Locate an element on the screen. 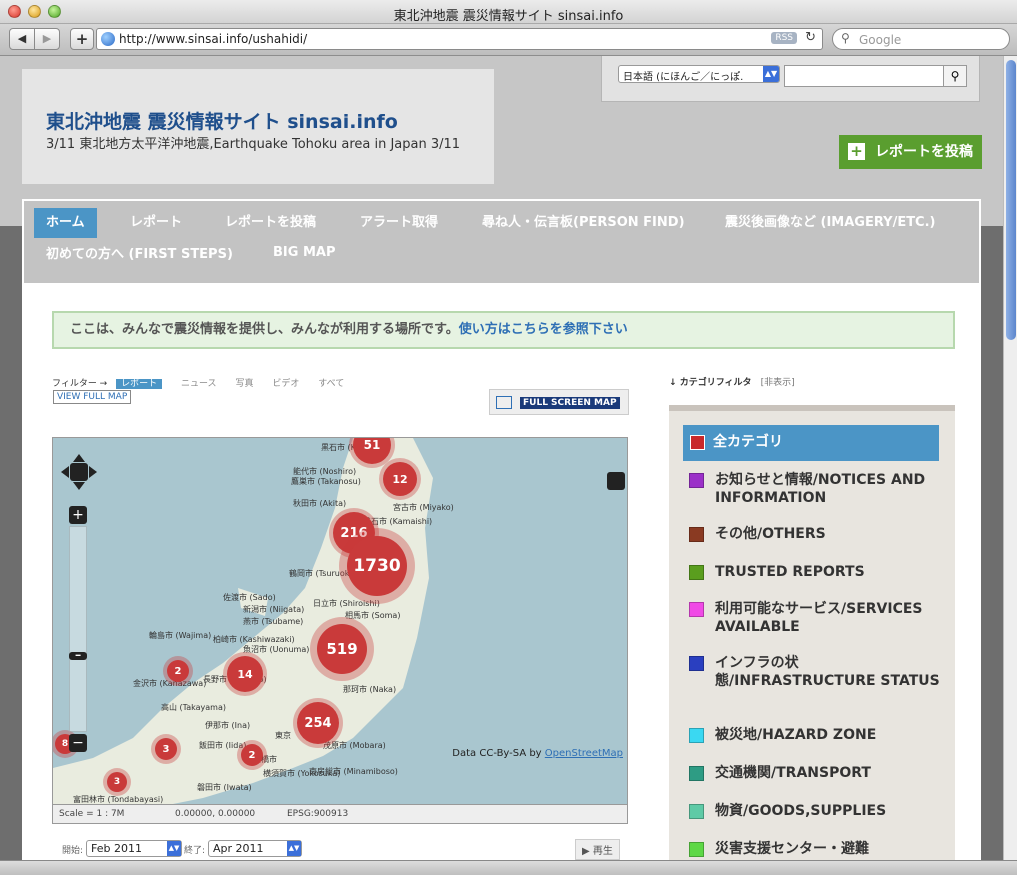 Image resolution: width=1017 pixels, height=875 pixels. search-icon: ⚲ is located at coordinates (955, 76).